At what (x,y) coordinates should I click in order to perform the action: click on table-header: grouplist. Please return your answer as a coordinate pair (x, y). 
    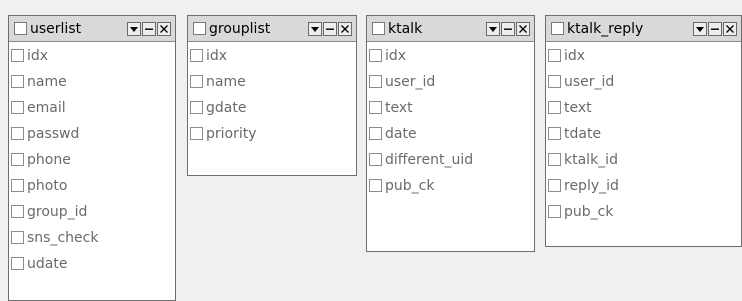
    Looking at the image, I should click on (272, 29).